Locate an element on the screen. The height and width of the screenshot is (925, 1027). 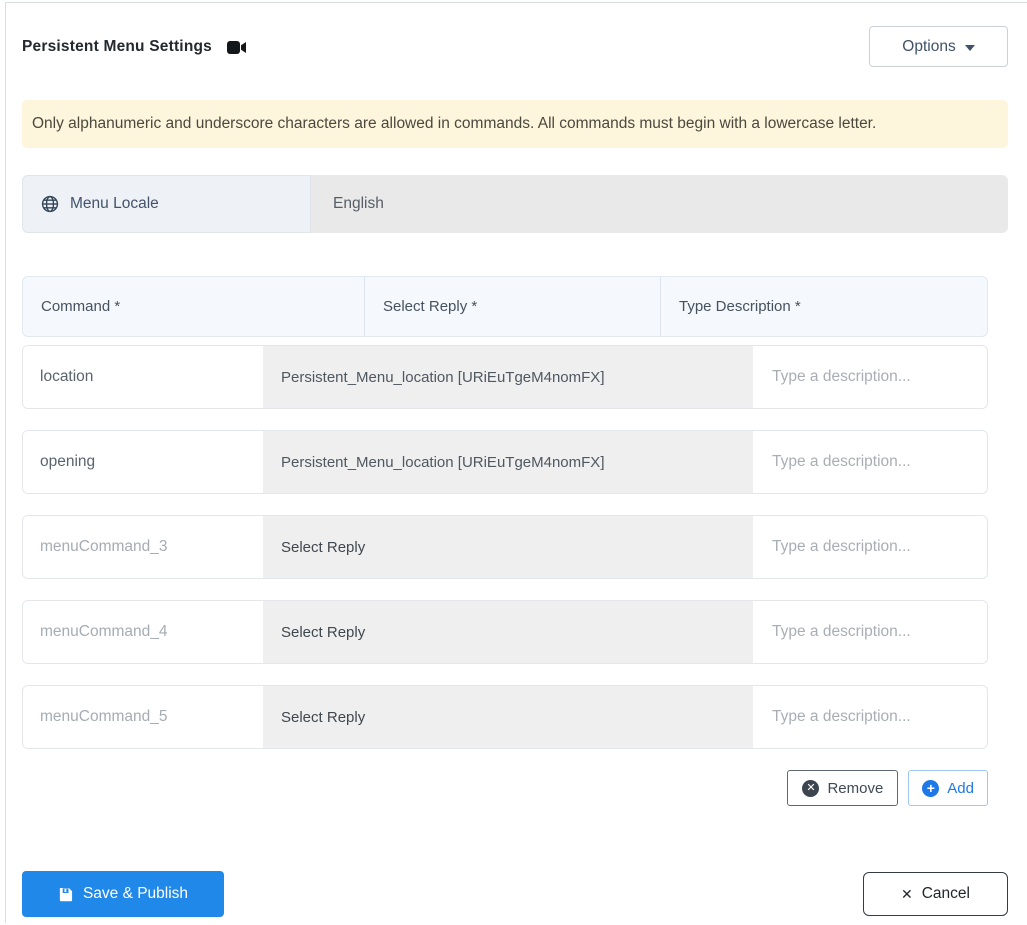
menu-locale-label: Menu Locale is located at coordinates (166, 204).